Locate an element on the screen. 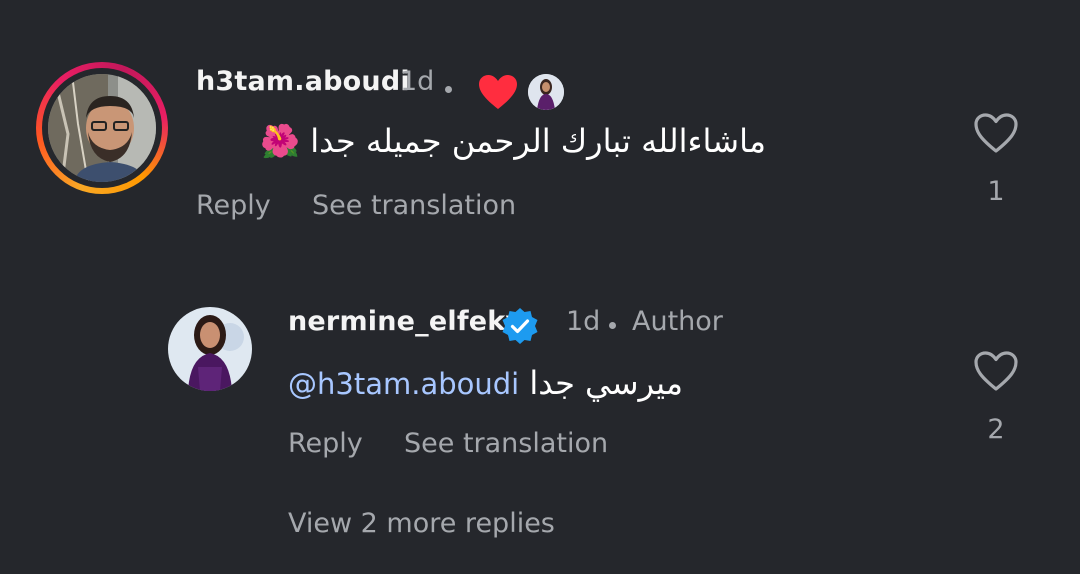  author-liked-avatar is located at coordinates (546, 92).